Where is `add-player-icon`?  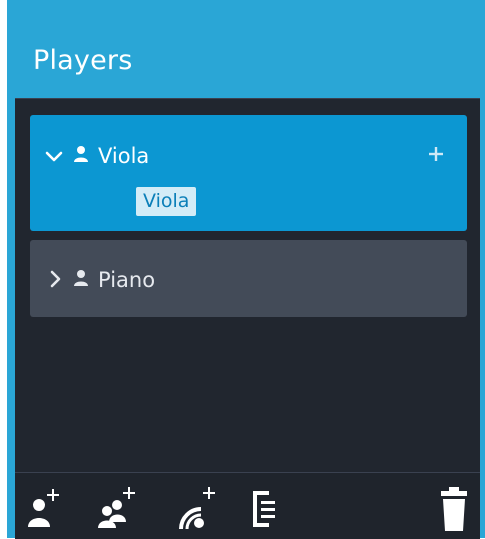 add-player-icon is located at coordinates (45, 507).